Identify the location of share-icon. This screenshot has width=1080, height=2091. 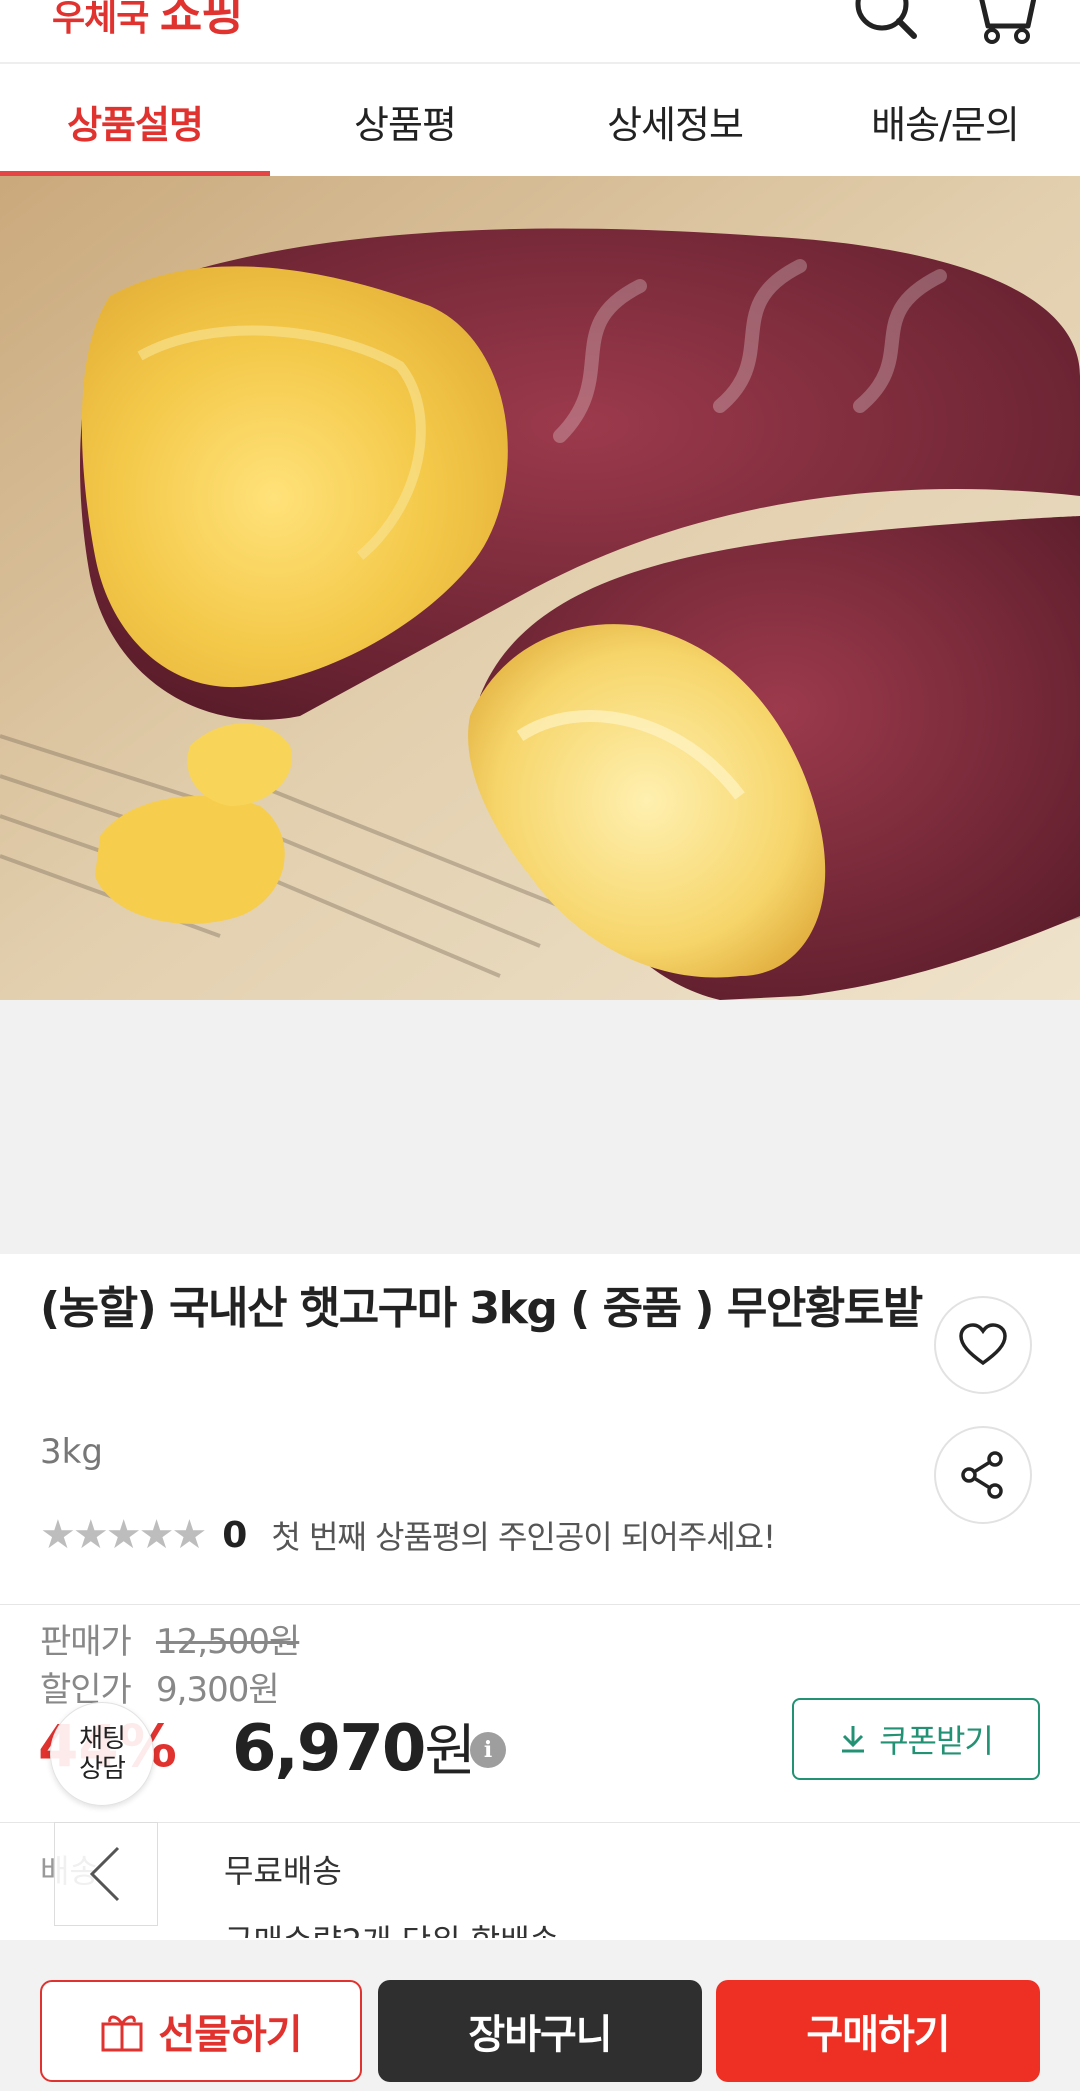
(982, 1475).